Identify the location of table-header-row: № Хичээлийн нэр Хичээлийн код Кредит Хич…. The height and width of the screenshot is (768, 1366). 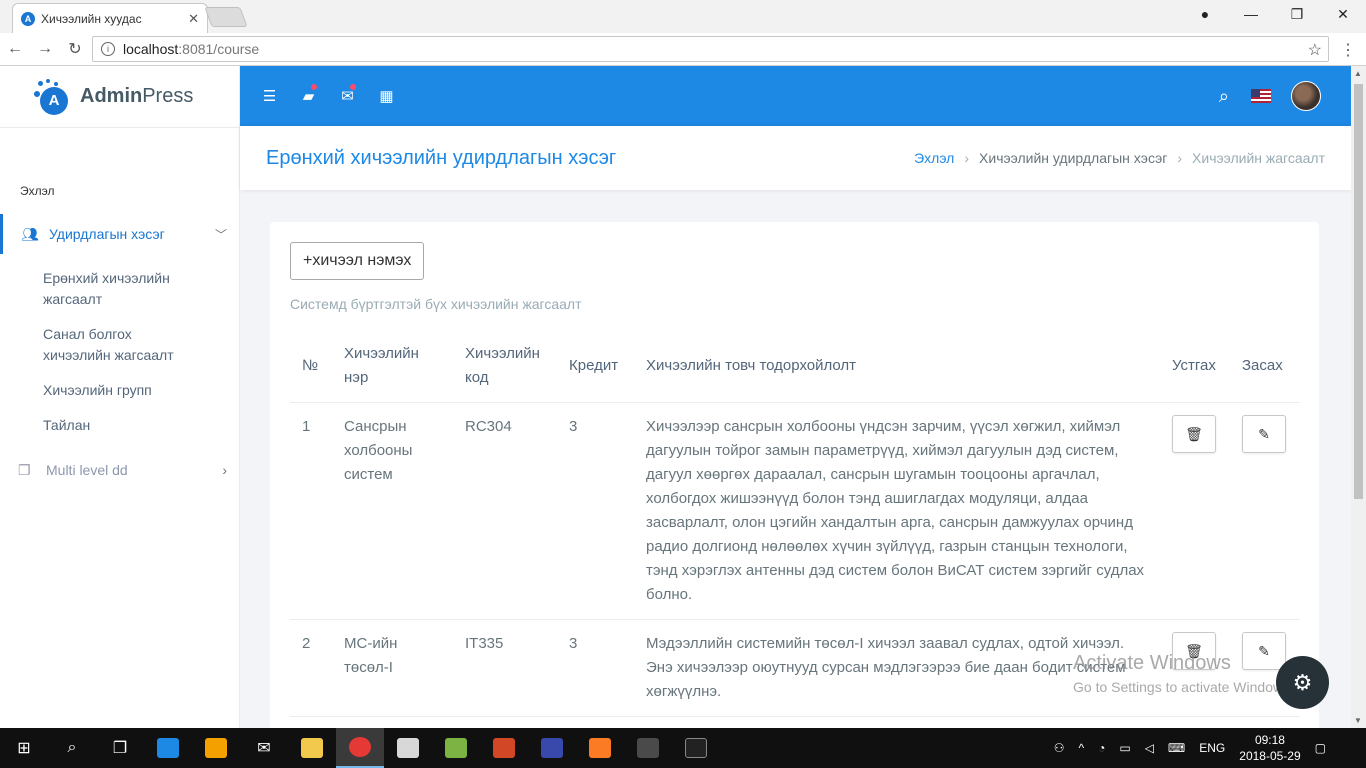
(795, 366).